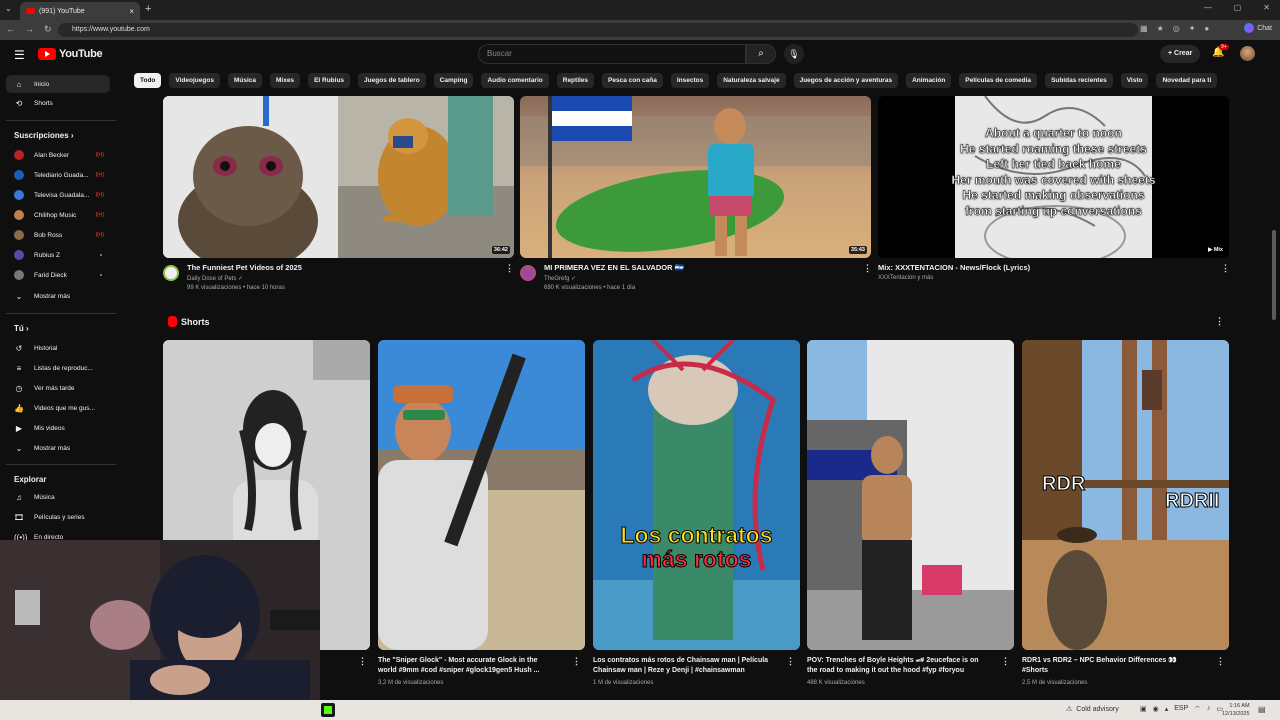  What do you see at coordinates (58, 235) in the screenshot?
I see `sidebar-item-subscription: Bob Ross ((•))` at bounding box center [58, 235].